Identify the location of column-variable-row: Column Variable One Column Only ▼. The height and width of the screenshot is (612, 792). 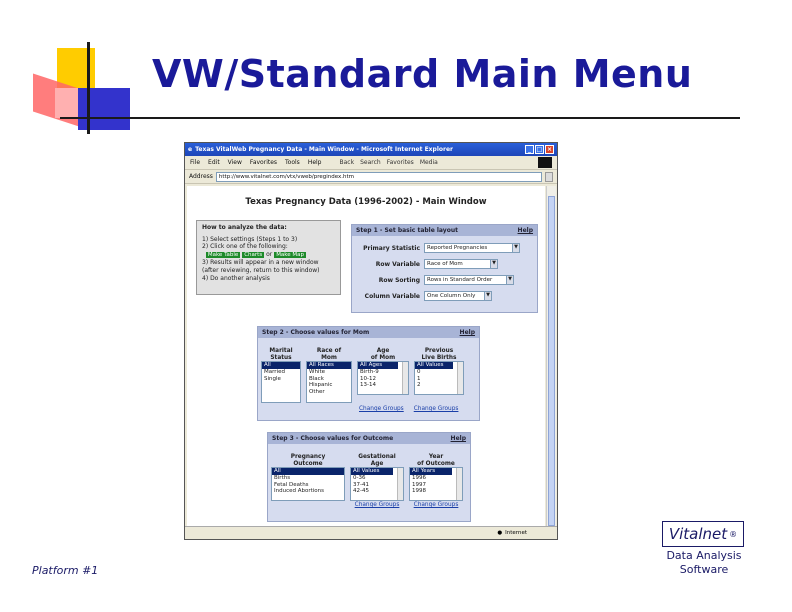
(444, 296).